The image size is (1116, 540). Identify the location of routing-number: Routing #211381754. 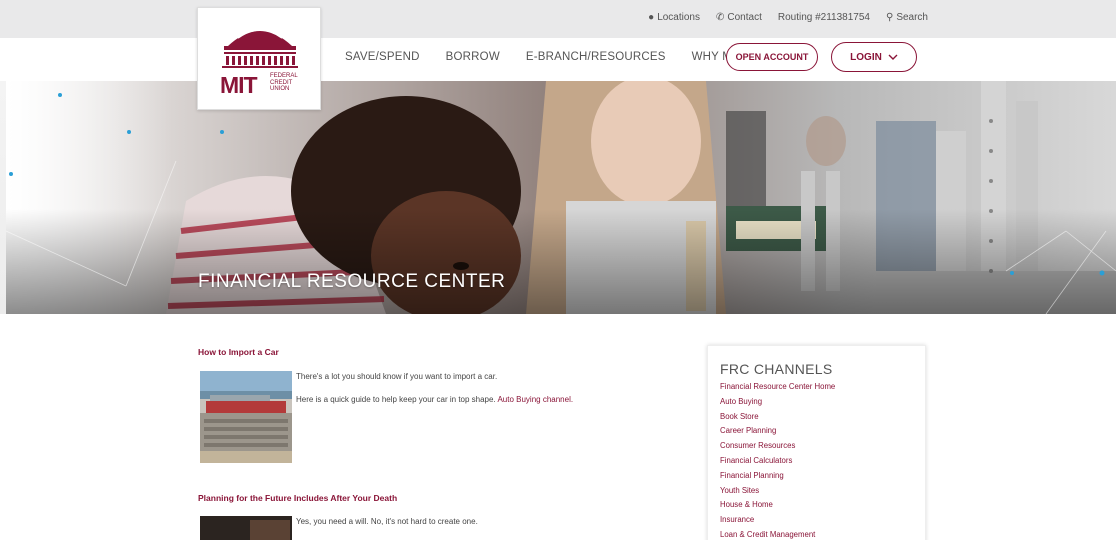
(823, 17).